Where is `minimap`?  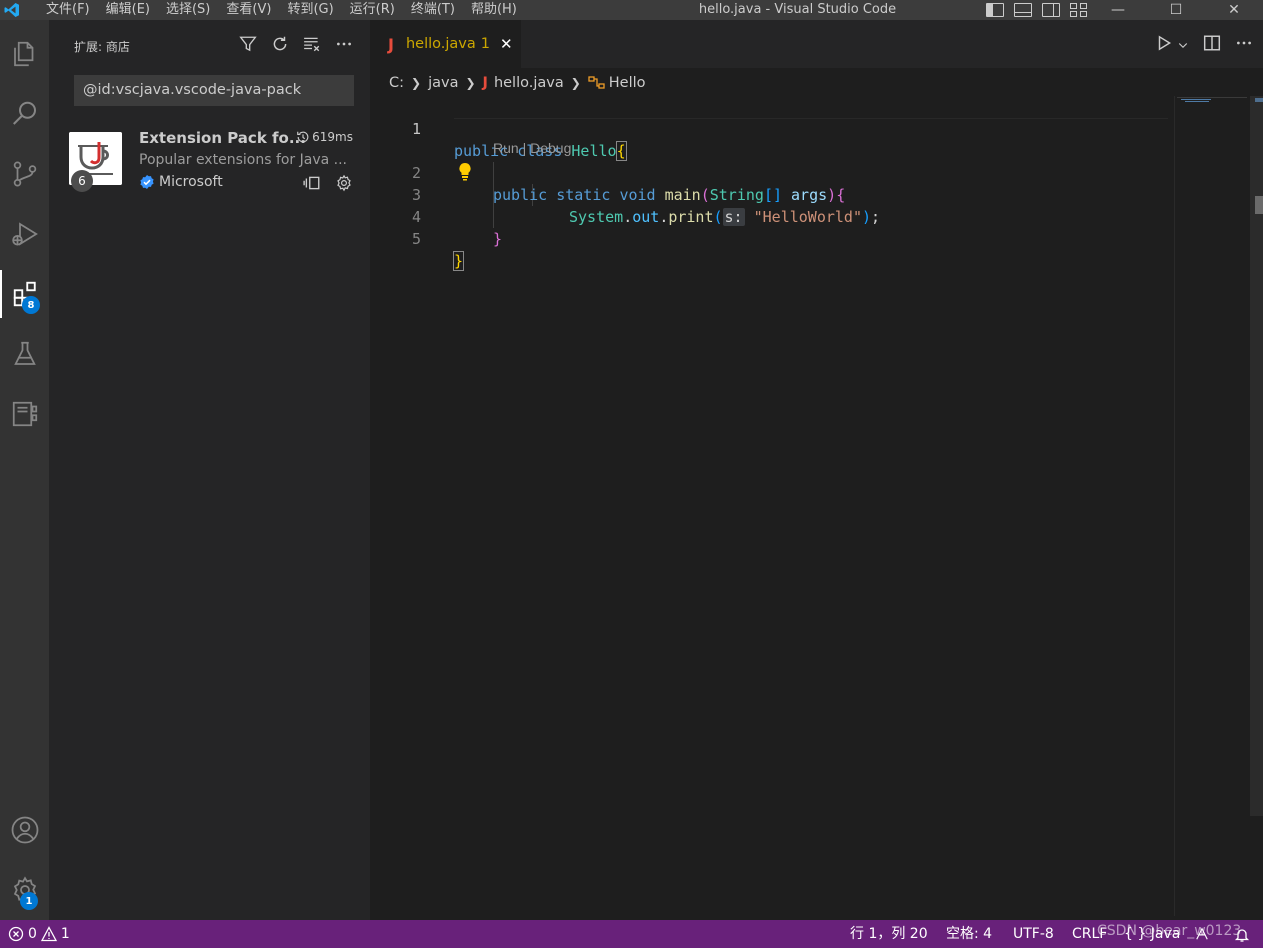 minimap is located at coordinates (1212, 101).